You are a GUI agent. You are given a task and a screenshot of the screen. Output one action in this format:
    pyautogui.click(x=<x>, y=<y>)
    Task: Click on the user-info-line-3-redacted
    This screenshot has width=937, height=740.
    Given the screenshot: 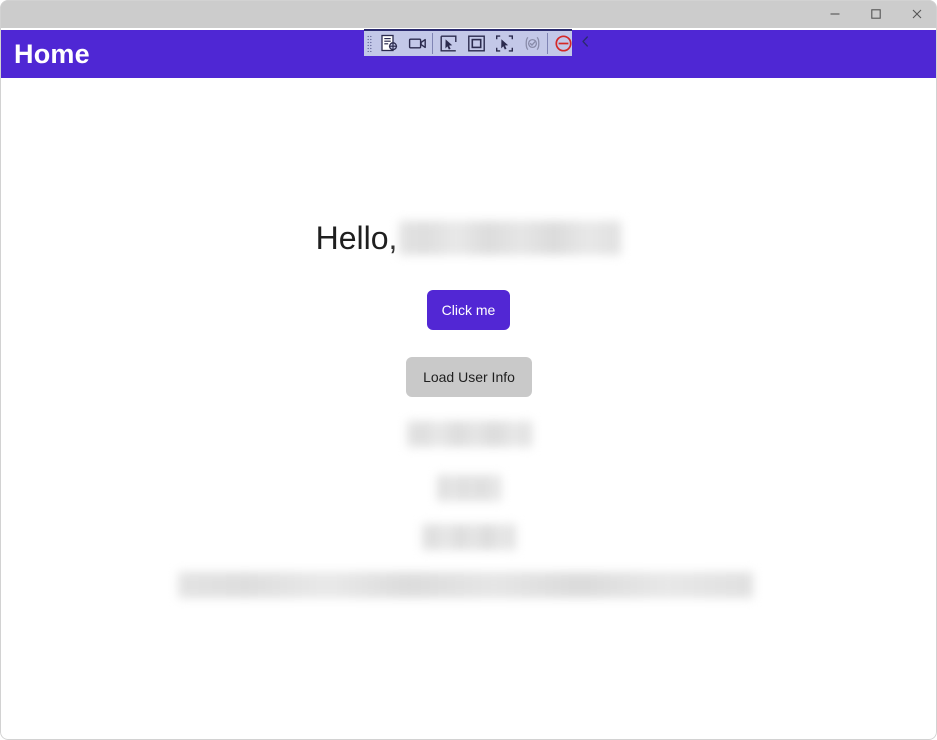 What is the action you would take?
    pyautogui.click(x=469, y=537)
    